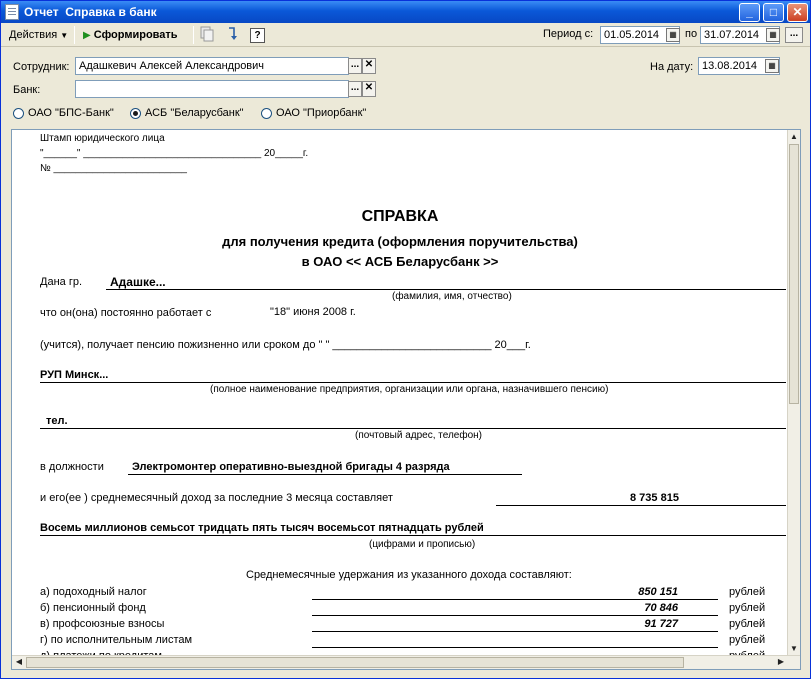 The image size is (811, 679). I want to click on horizontal-scroll-thumb, so click(355, 662).